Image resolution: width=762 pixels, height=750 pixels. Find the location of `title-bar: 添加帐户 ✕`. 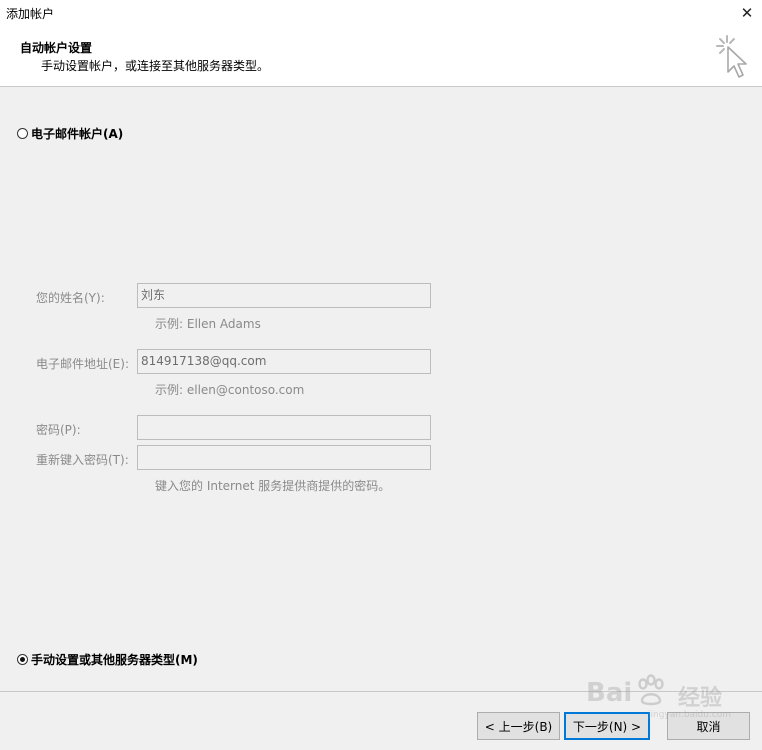

title-bar: 添加帐户 ✕ is located at coordinates (381, 13).